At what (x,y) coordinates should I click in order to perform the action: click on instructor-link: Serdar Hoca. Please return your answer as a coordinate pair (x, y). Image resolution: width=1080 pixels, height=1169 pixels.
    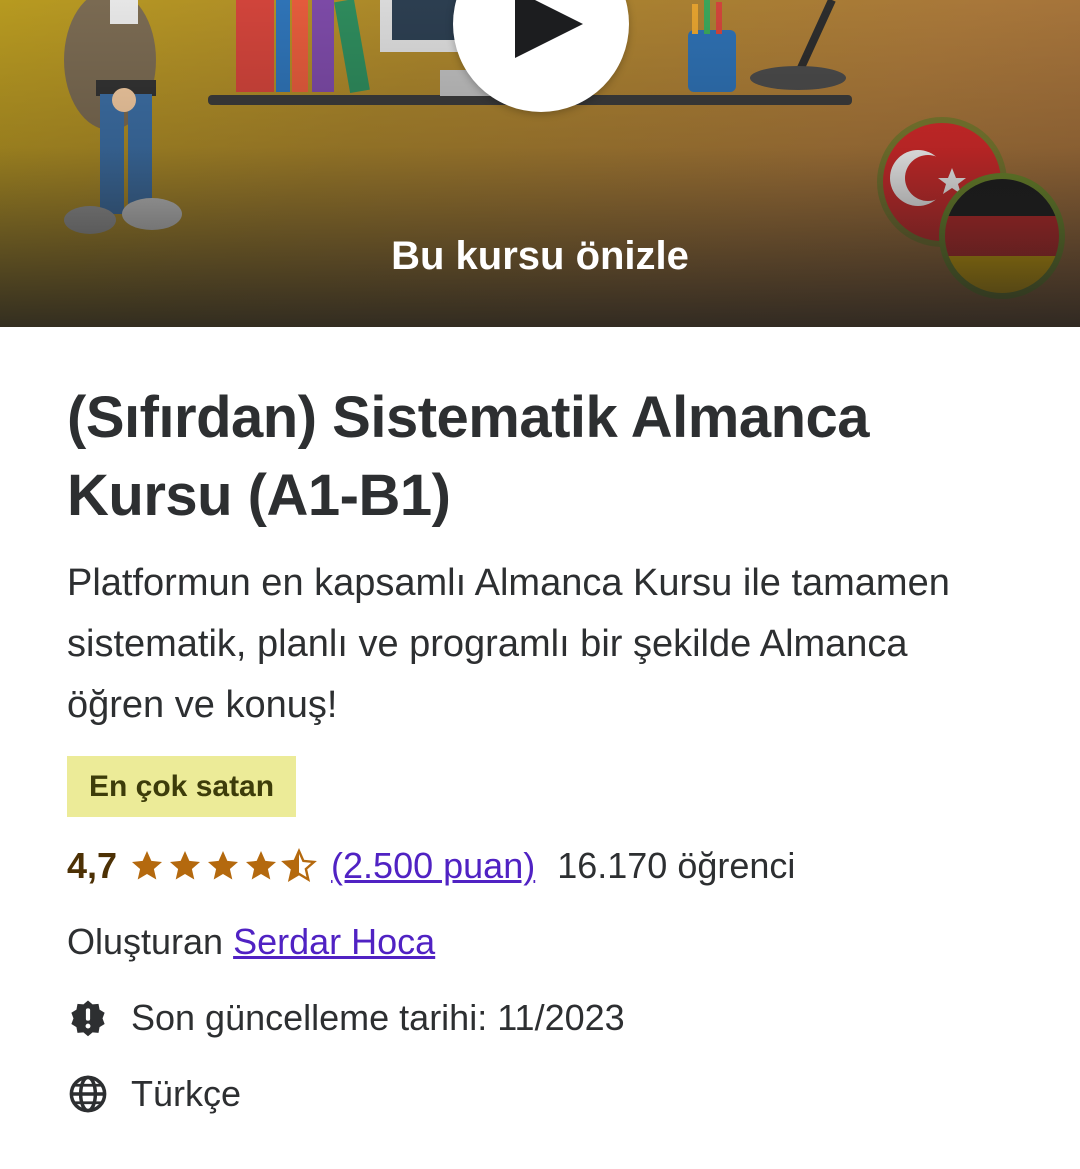
    Looking at the image, I should click on (334, 941).